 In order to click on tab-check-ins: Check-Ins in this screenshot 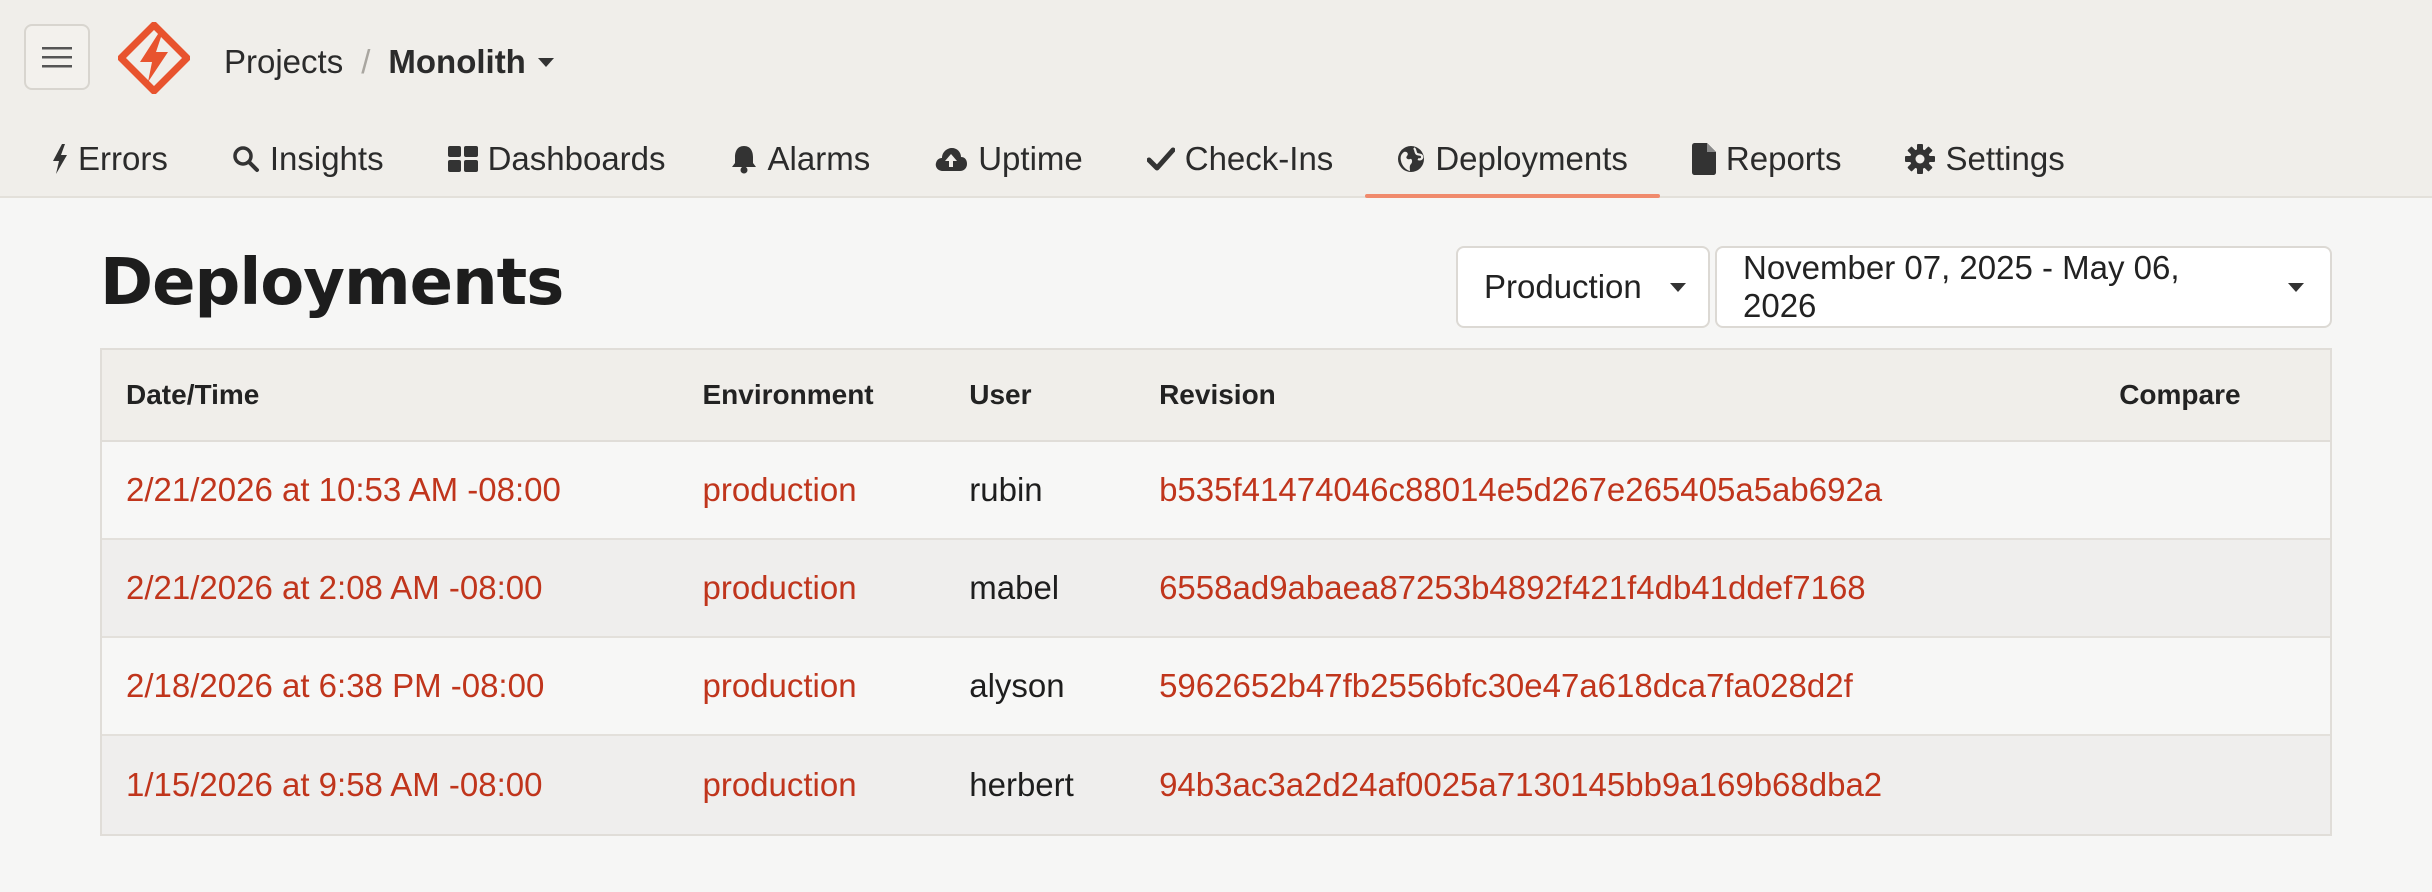, I will do `click(1240, 159)`.